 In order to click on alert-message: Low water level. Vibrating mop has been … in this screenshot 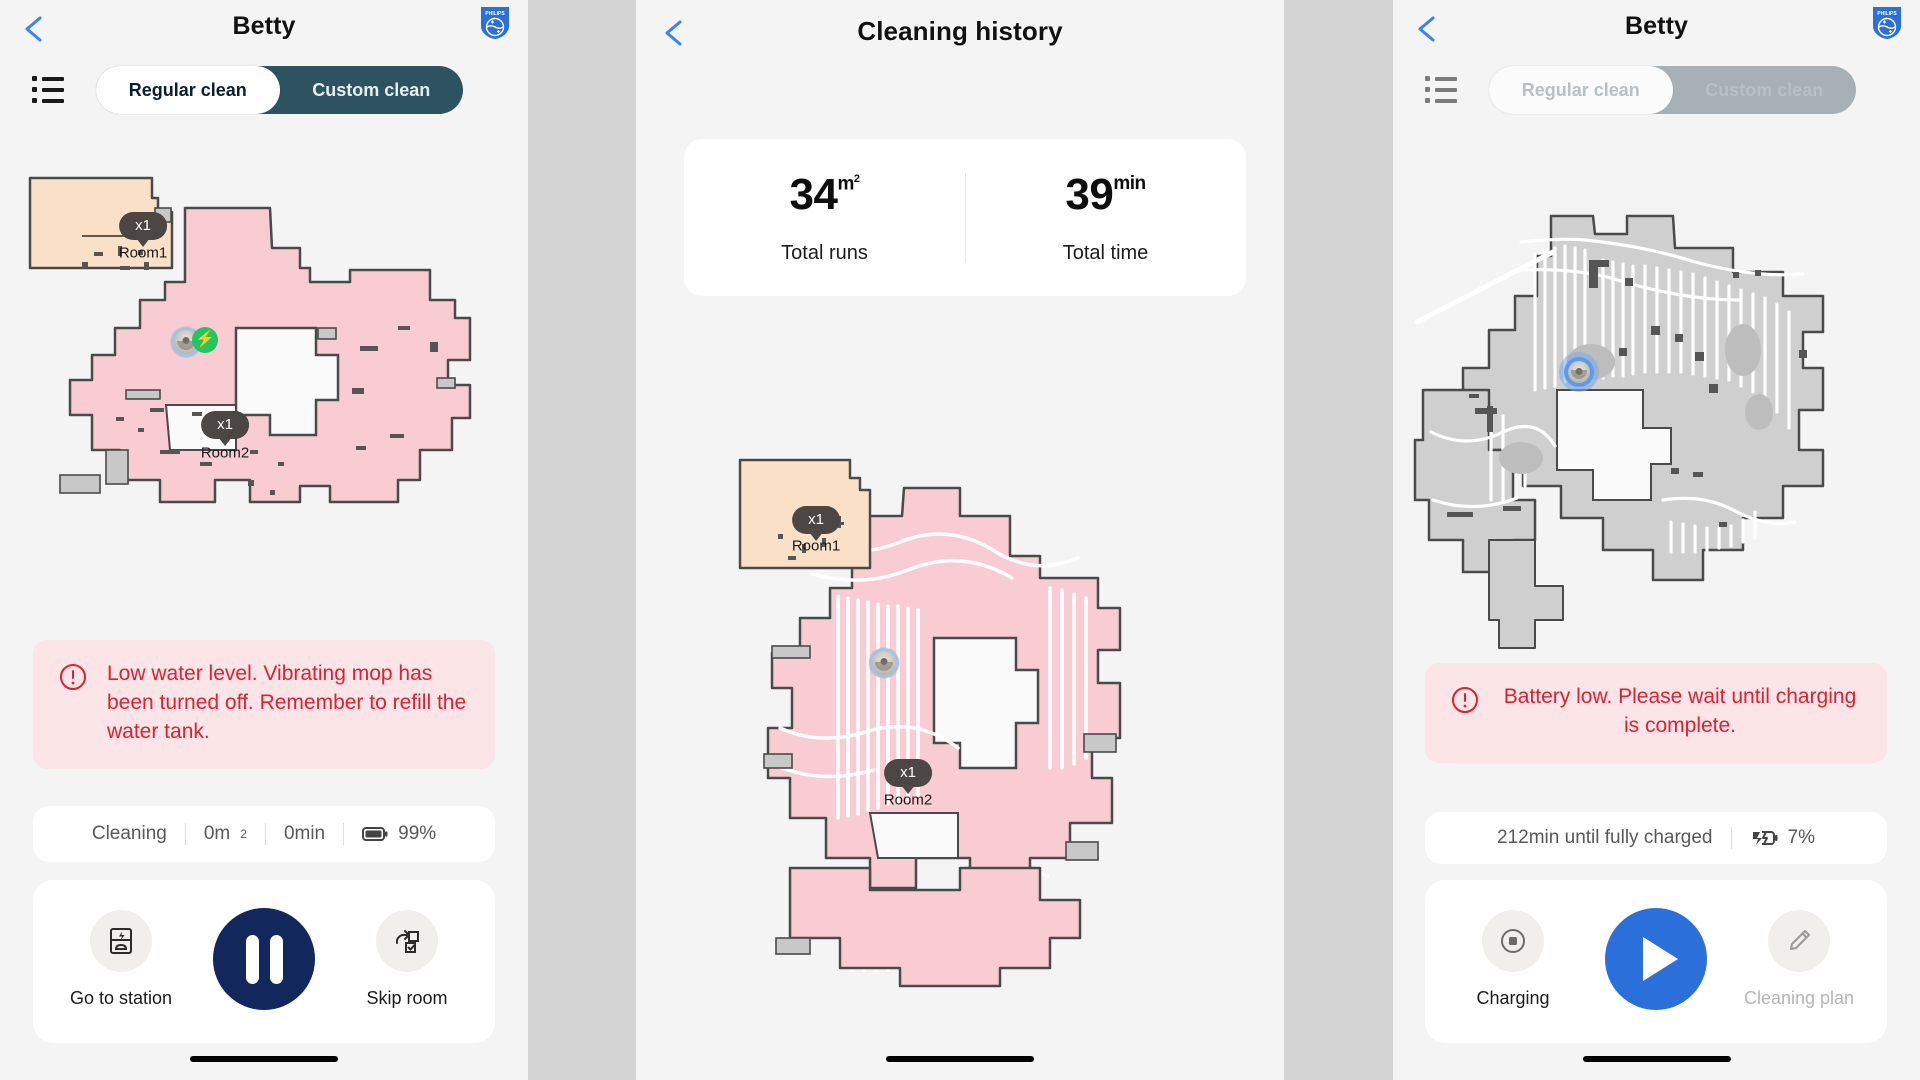, I will do `click(287, 702)`.